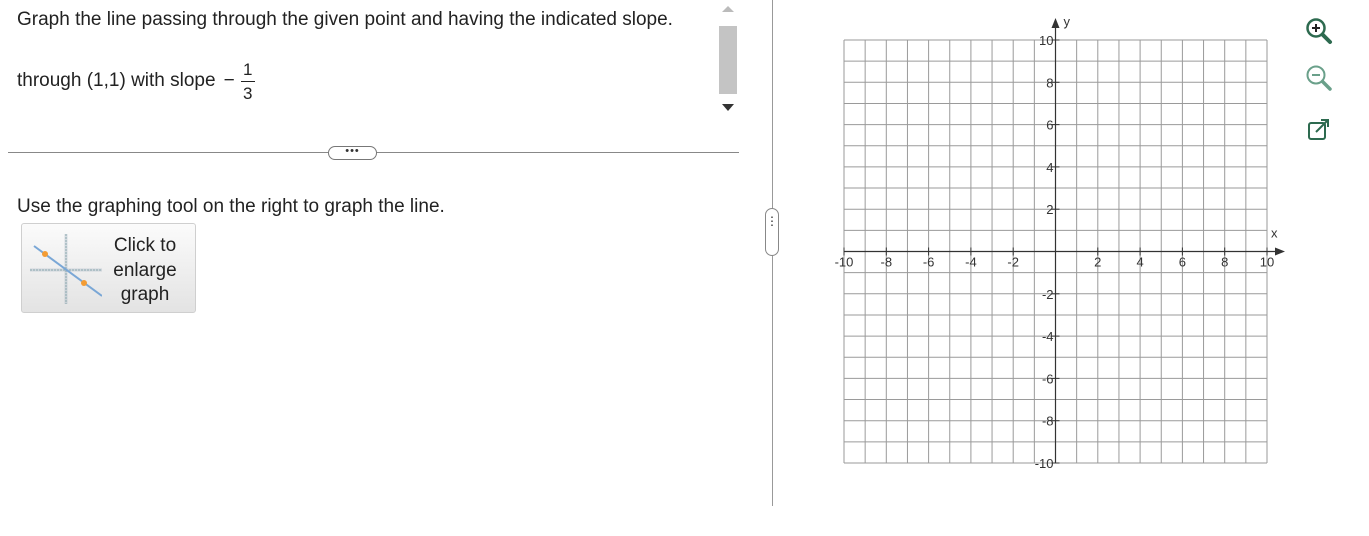 The image size is (1369, 536). What do you see at coordinates (728, 9) in the screenshot?
I see `scroll-up-arrow-icon` at bounding box center [728, 9].